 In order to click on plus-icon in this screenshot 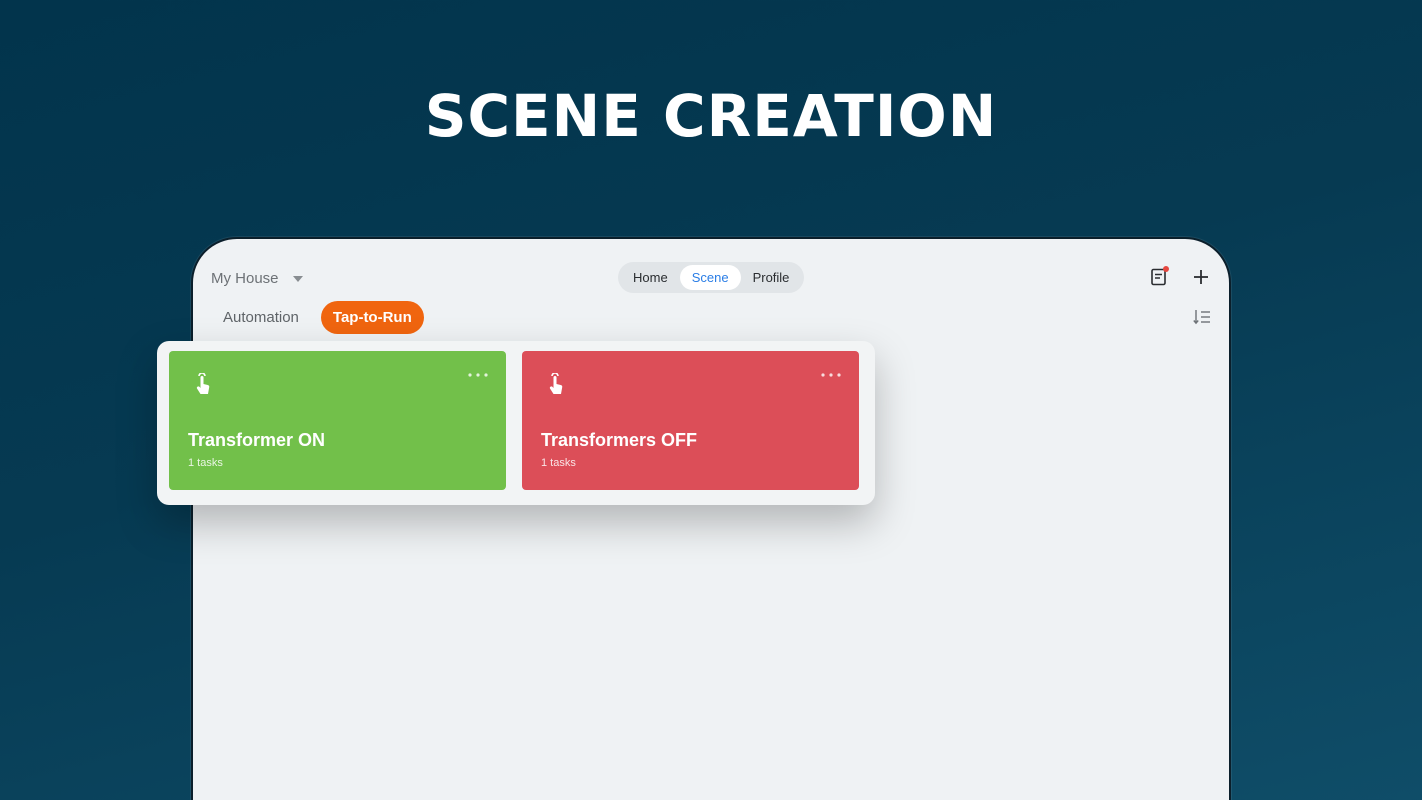, I will do `click(1201, 277)`.